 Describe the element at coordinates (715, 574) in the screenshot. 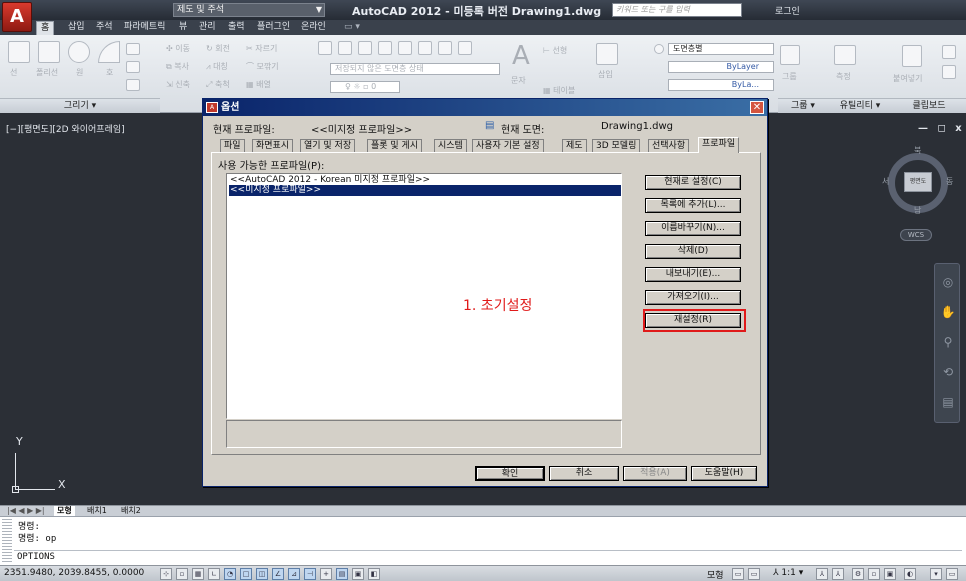

I see `model-space-button: 모형` at that location.